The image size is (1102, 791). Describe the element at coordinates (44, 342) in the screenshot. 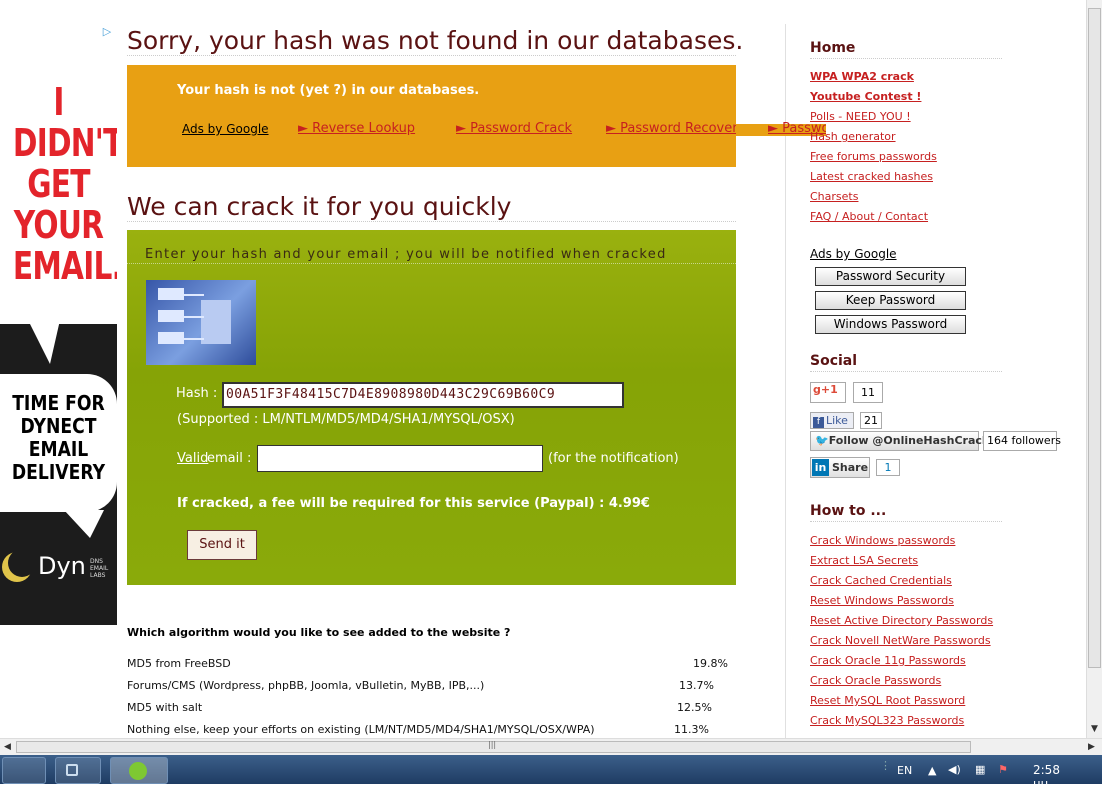

I see `ad-bubble-tail` at that location.